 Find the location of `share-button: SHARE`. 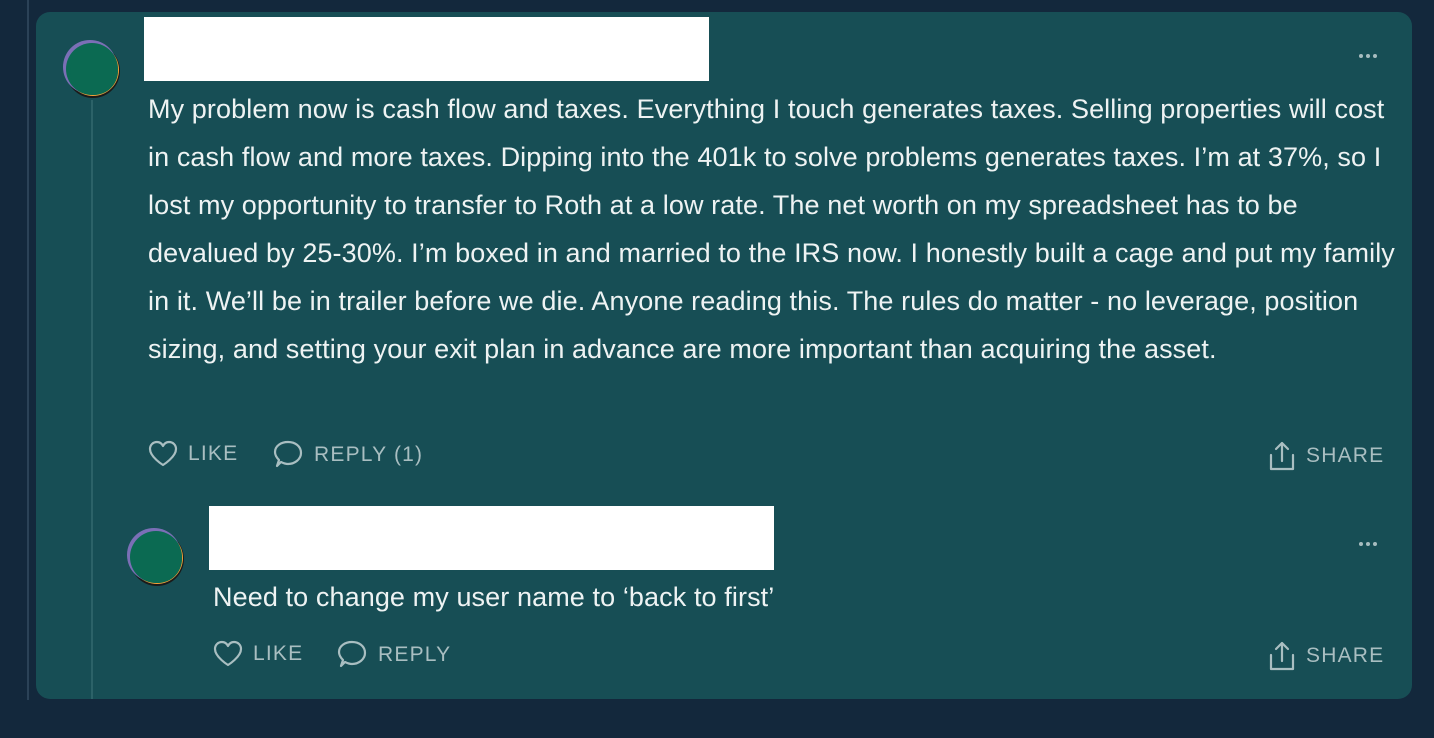

share-button: SHARE is located at coordinates (1326, 456).